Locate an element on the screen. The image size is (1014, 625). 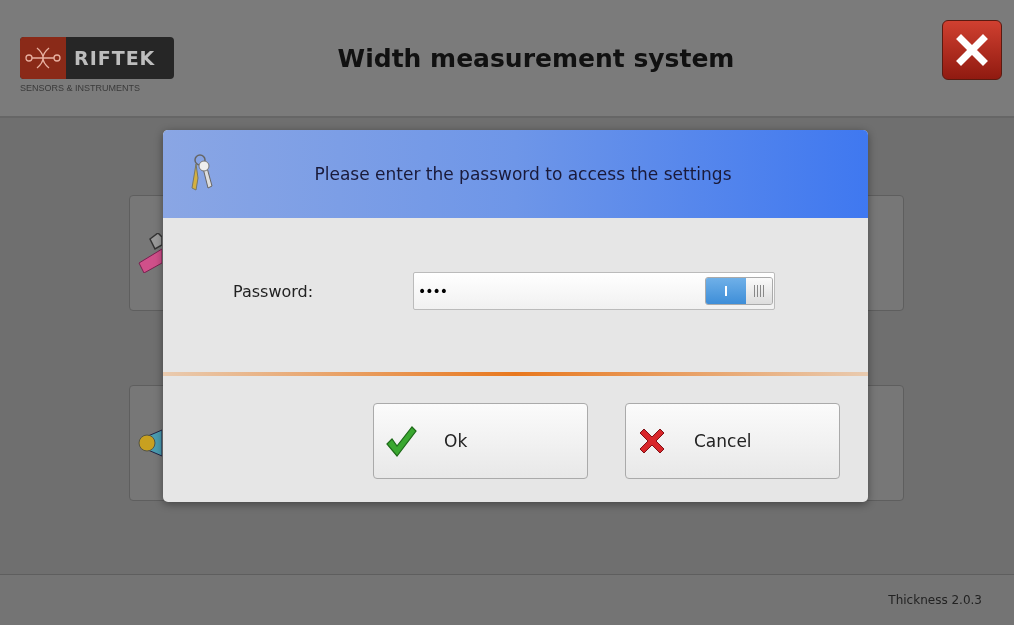
logo-tagline: SENSORS & INSTRUMENTS is located at coordinates (80, 88).